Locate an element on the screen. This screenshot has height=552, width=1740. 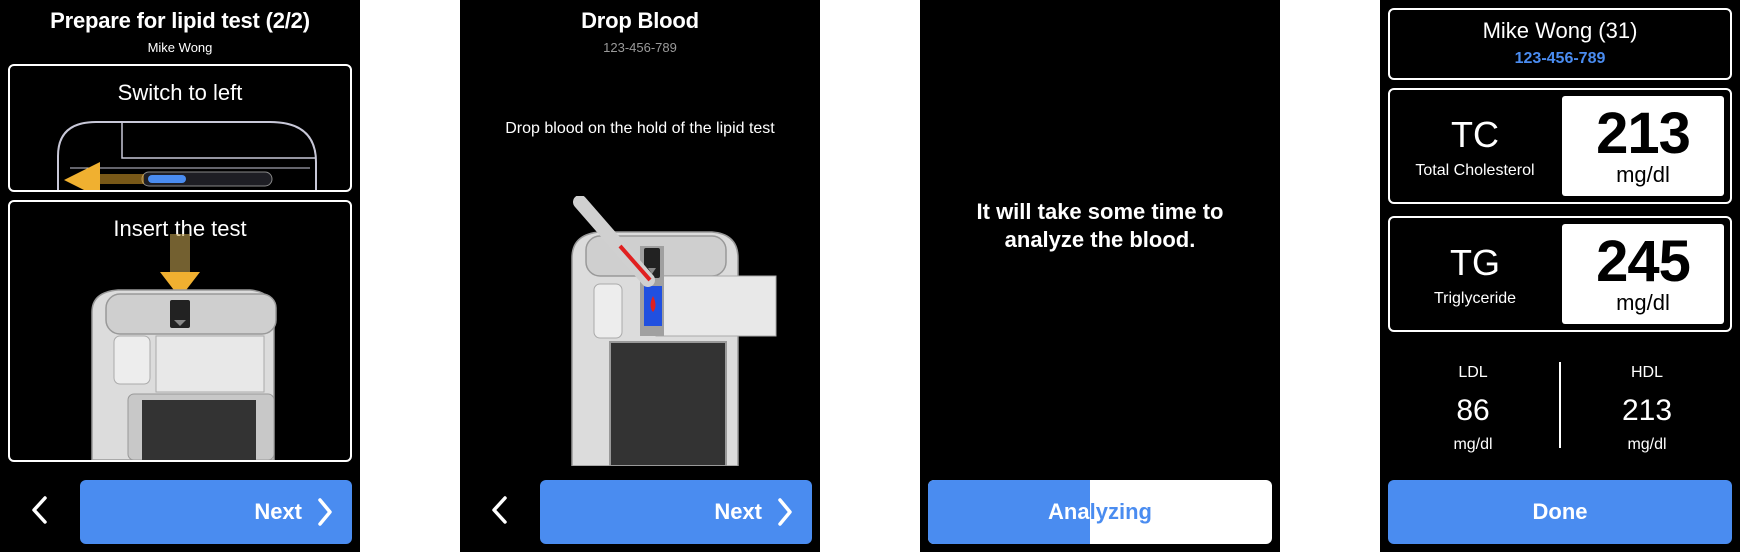
insert-test-illustration is located at coordinates (184, 347).